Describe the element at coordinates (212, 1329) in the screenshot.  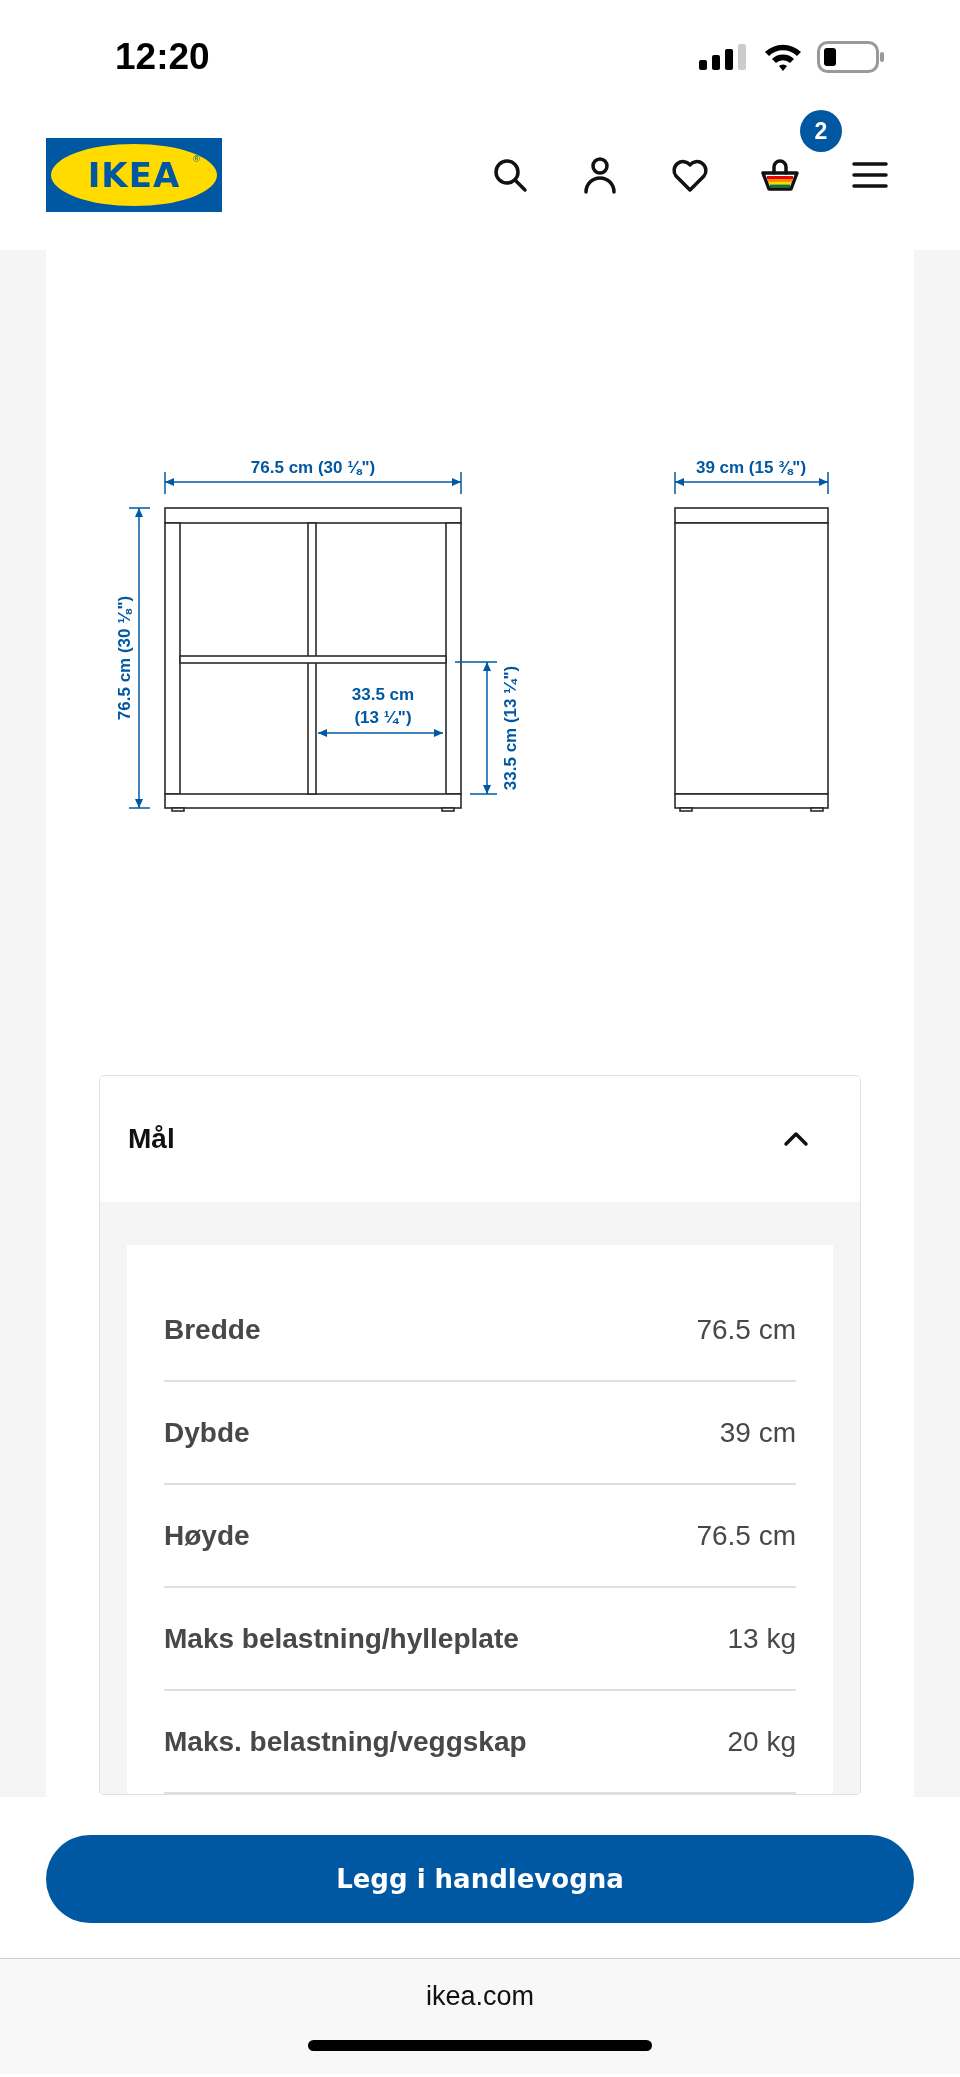
I see `dimension-name: Bredde` at that location.